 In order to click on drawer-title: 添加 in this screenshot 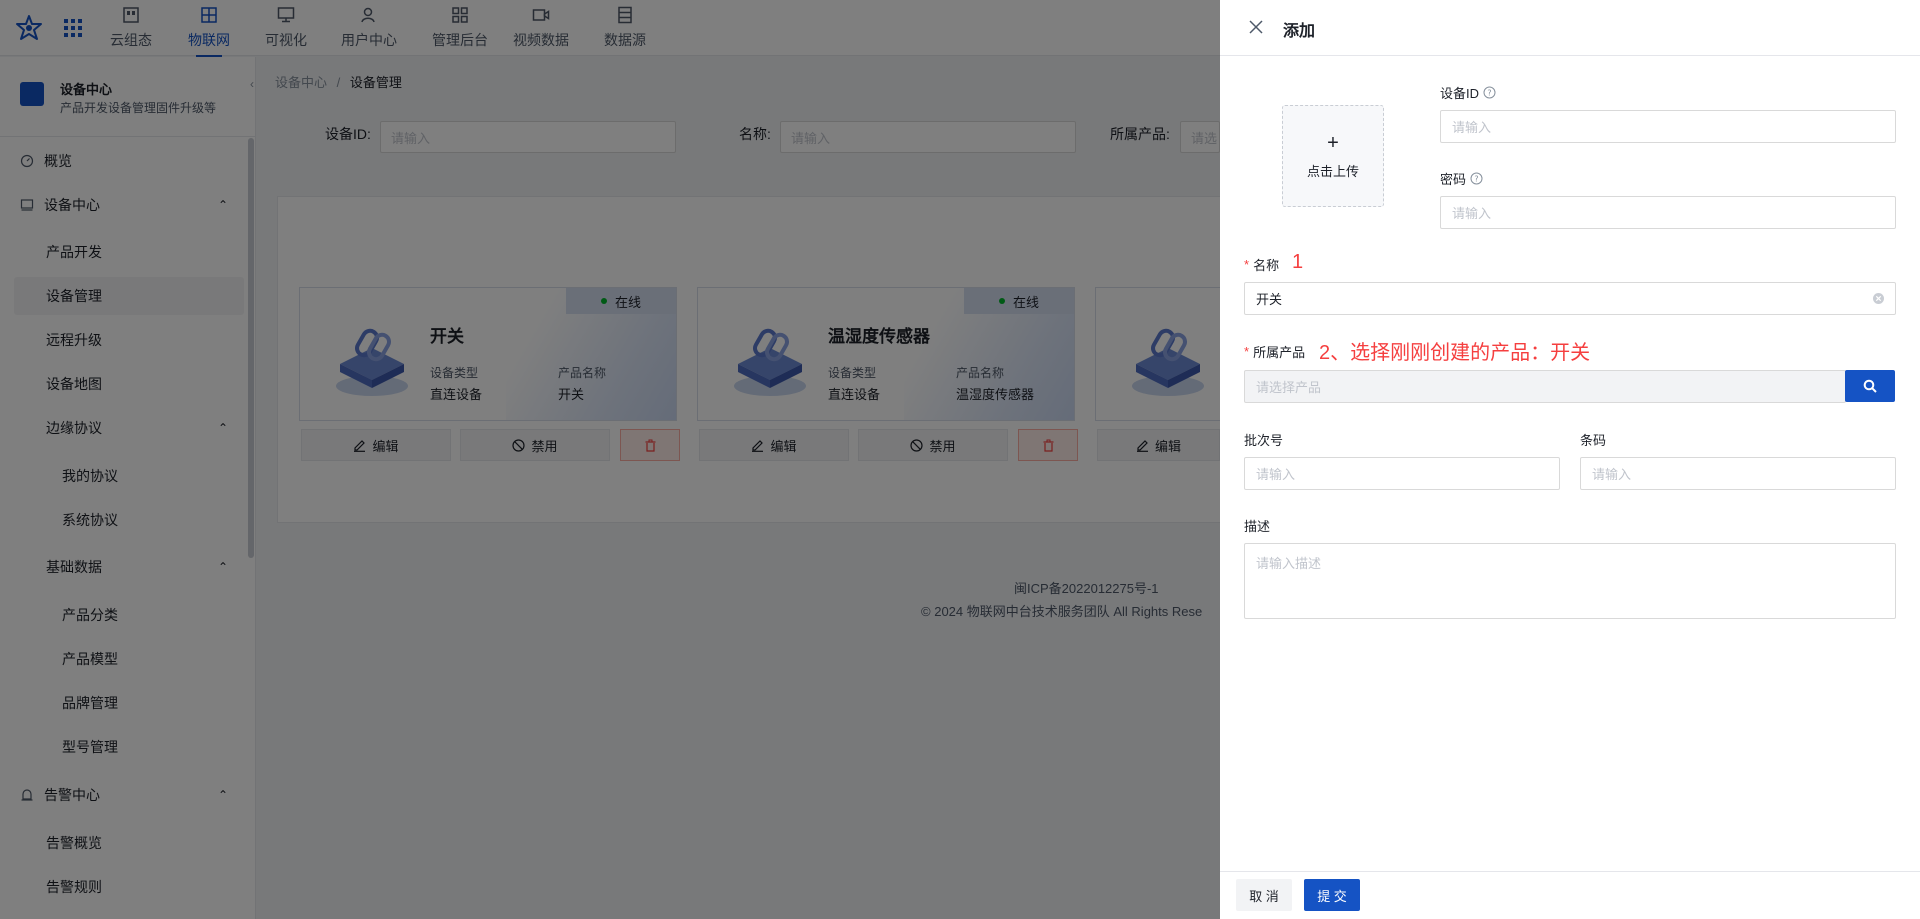, I will do `click(1299, 31)`.